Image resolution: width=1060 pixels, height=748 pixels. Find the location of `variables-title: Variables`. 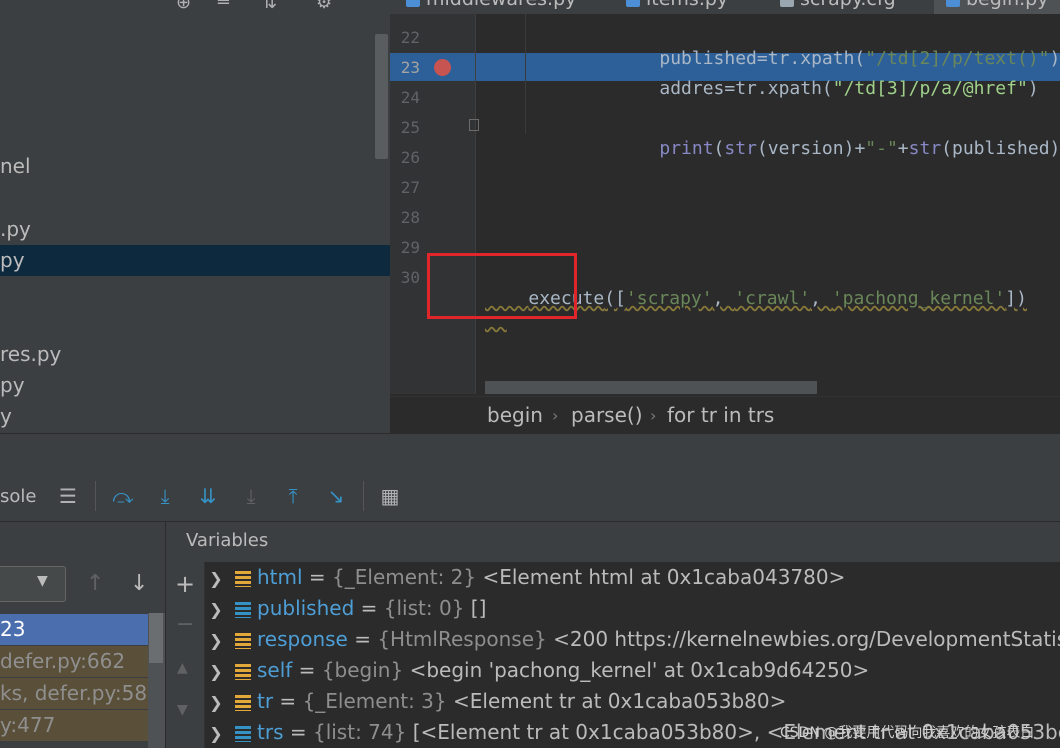

variables-title: Variables is located at coordinates (227, 540).